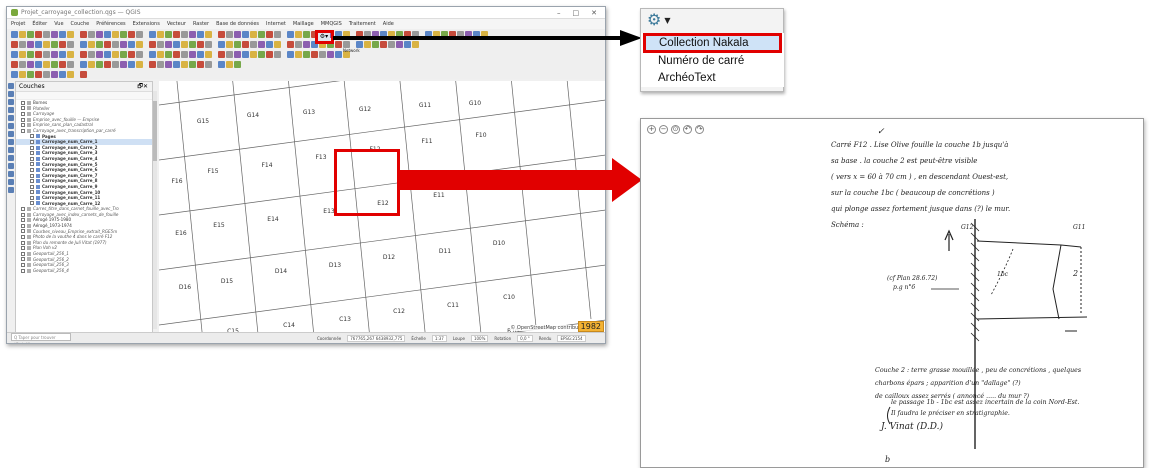 Image resolution: width=1149 pixels, height=468 pixels. What do you see at coordinates (712, 20) in the screenshot?
I see `dropdown-header: ⚙ ▼` at bounding box center [712, 20].